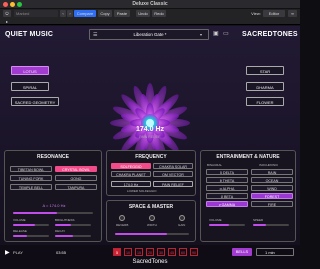 The width and height of the screenshot is (320, 269). I want to click on entrainment-title: ENTRAINMENT & NATURE, so click(248, 157).